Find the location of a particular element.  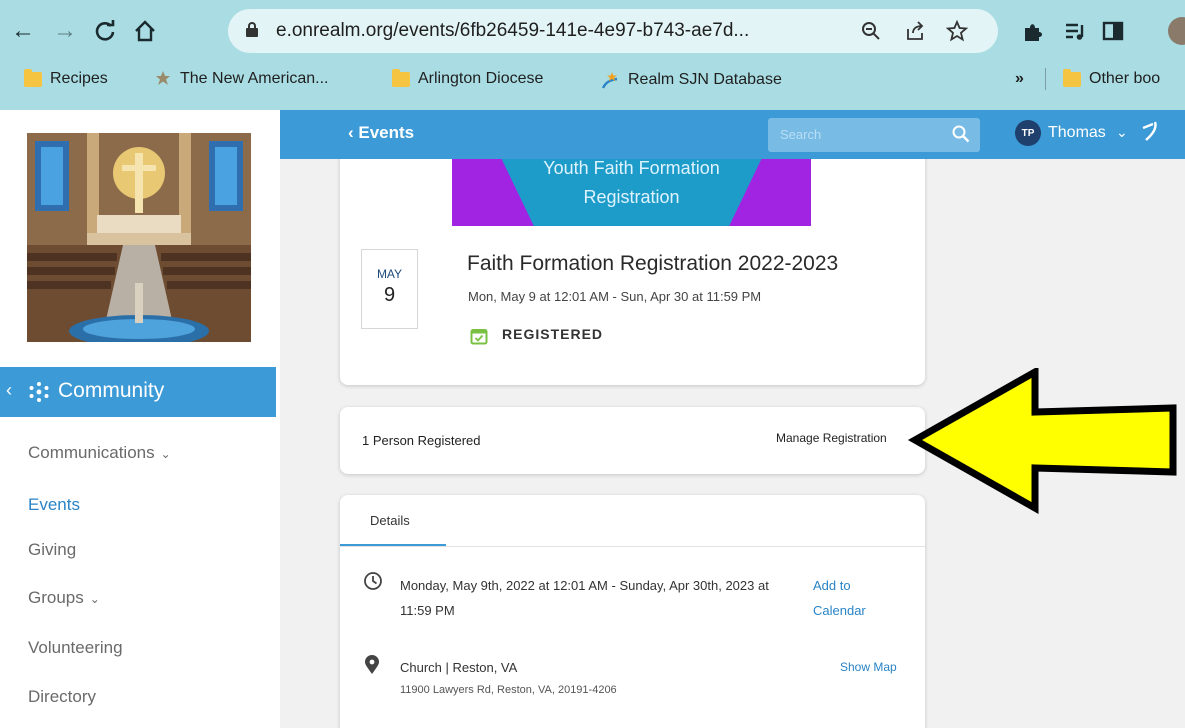

bookmark-realm-sjn: Realm SJN Database is located at coordinates (691, 80).